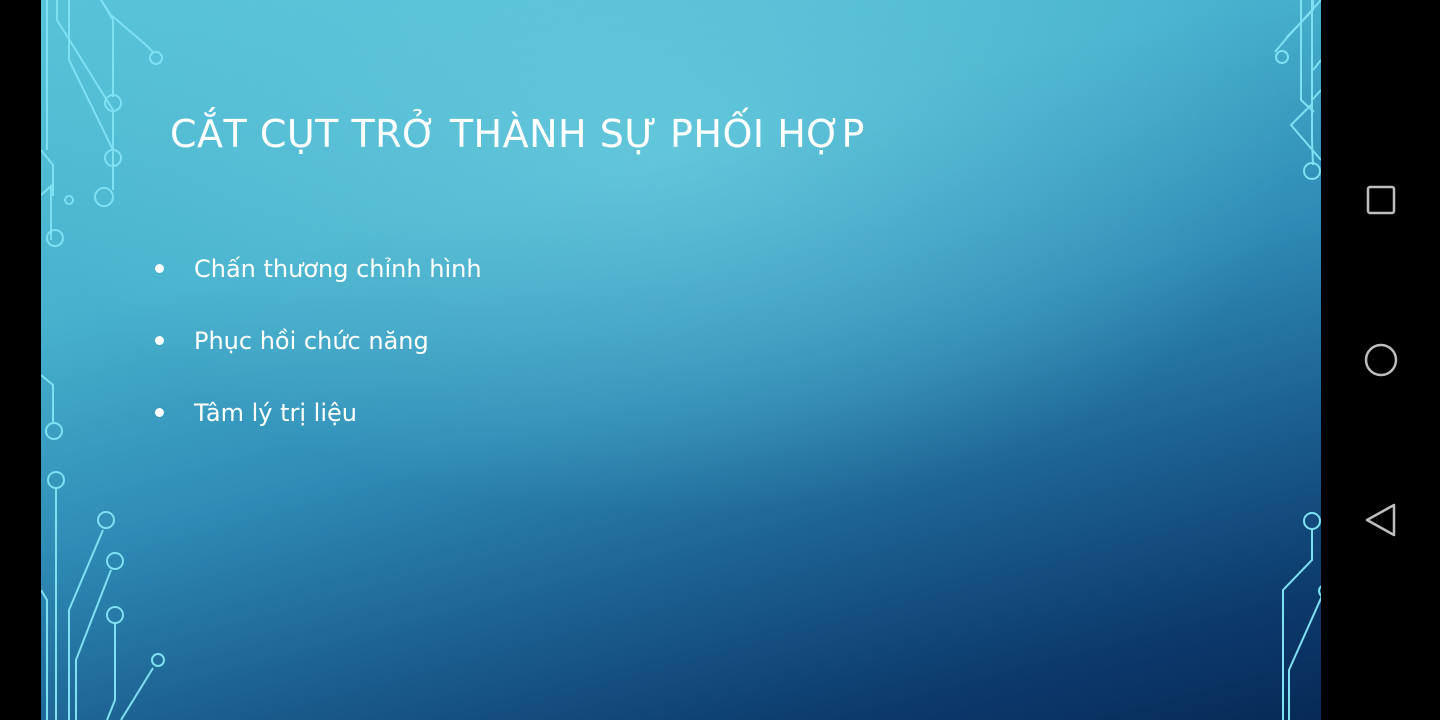  I want to click on square-icon, so click(1381, 200).